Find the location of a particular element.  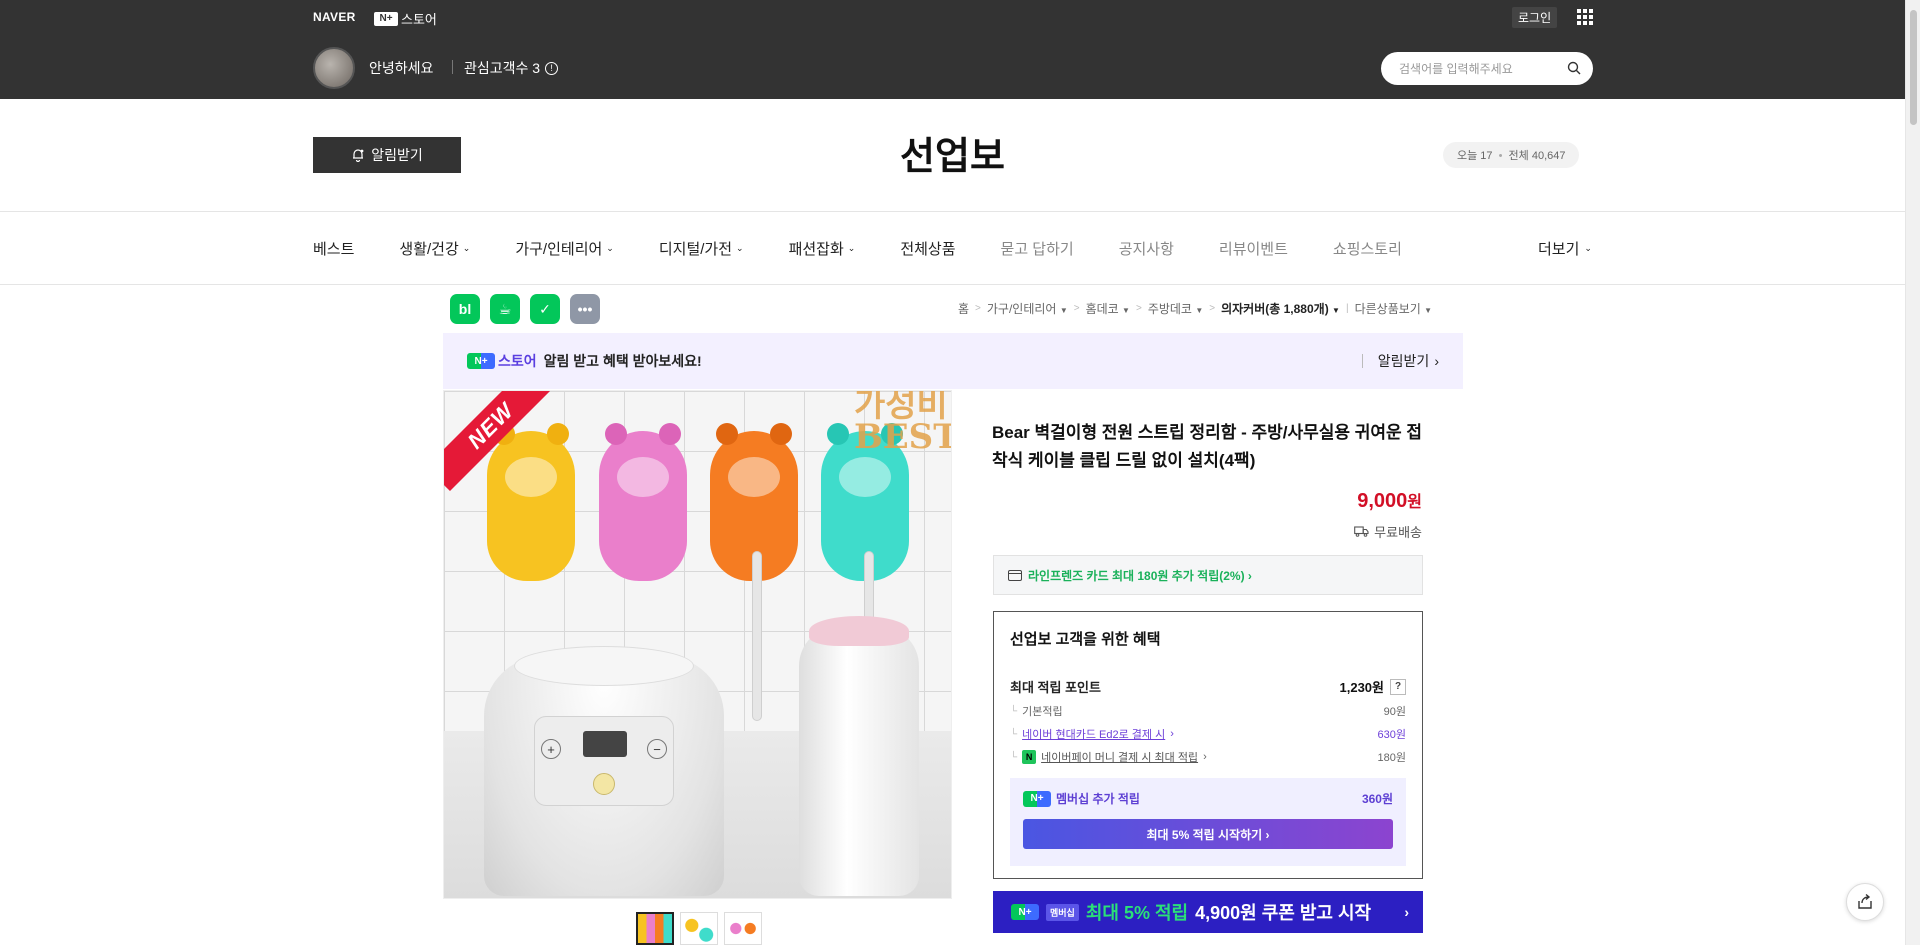

membership-points-row: N+ 멤버십 추가 적립 360원 is located at coordinates (1208, 798).